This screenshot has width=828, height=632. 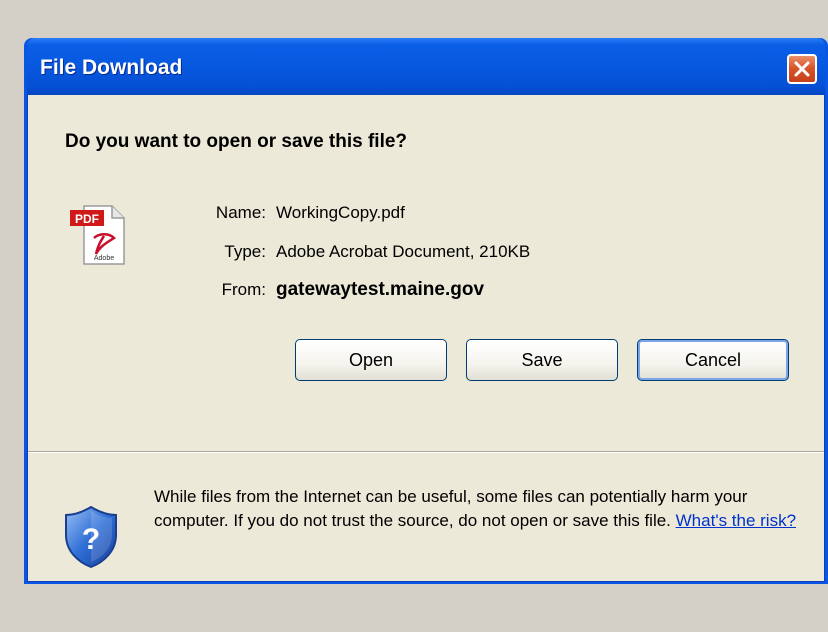 What do you see at coordinates (371, 360) in the screenshot?
I see `open-button: Open` at bounding box center [371, 360].